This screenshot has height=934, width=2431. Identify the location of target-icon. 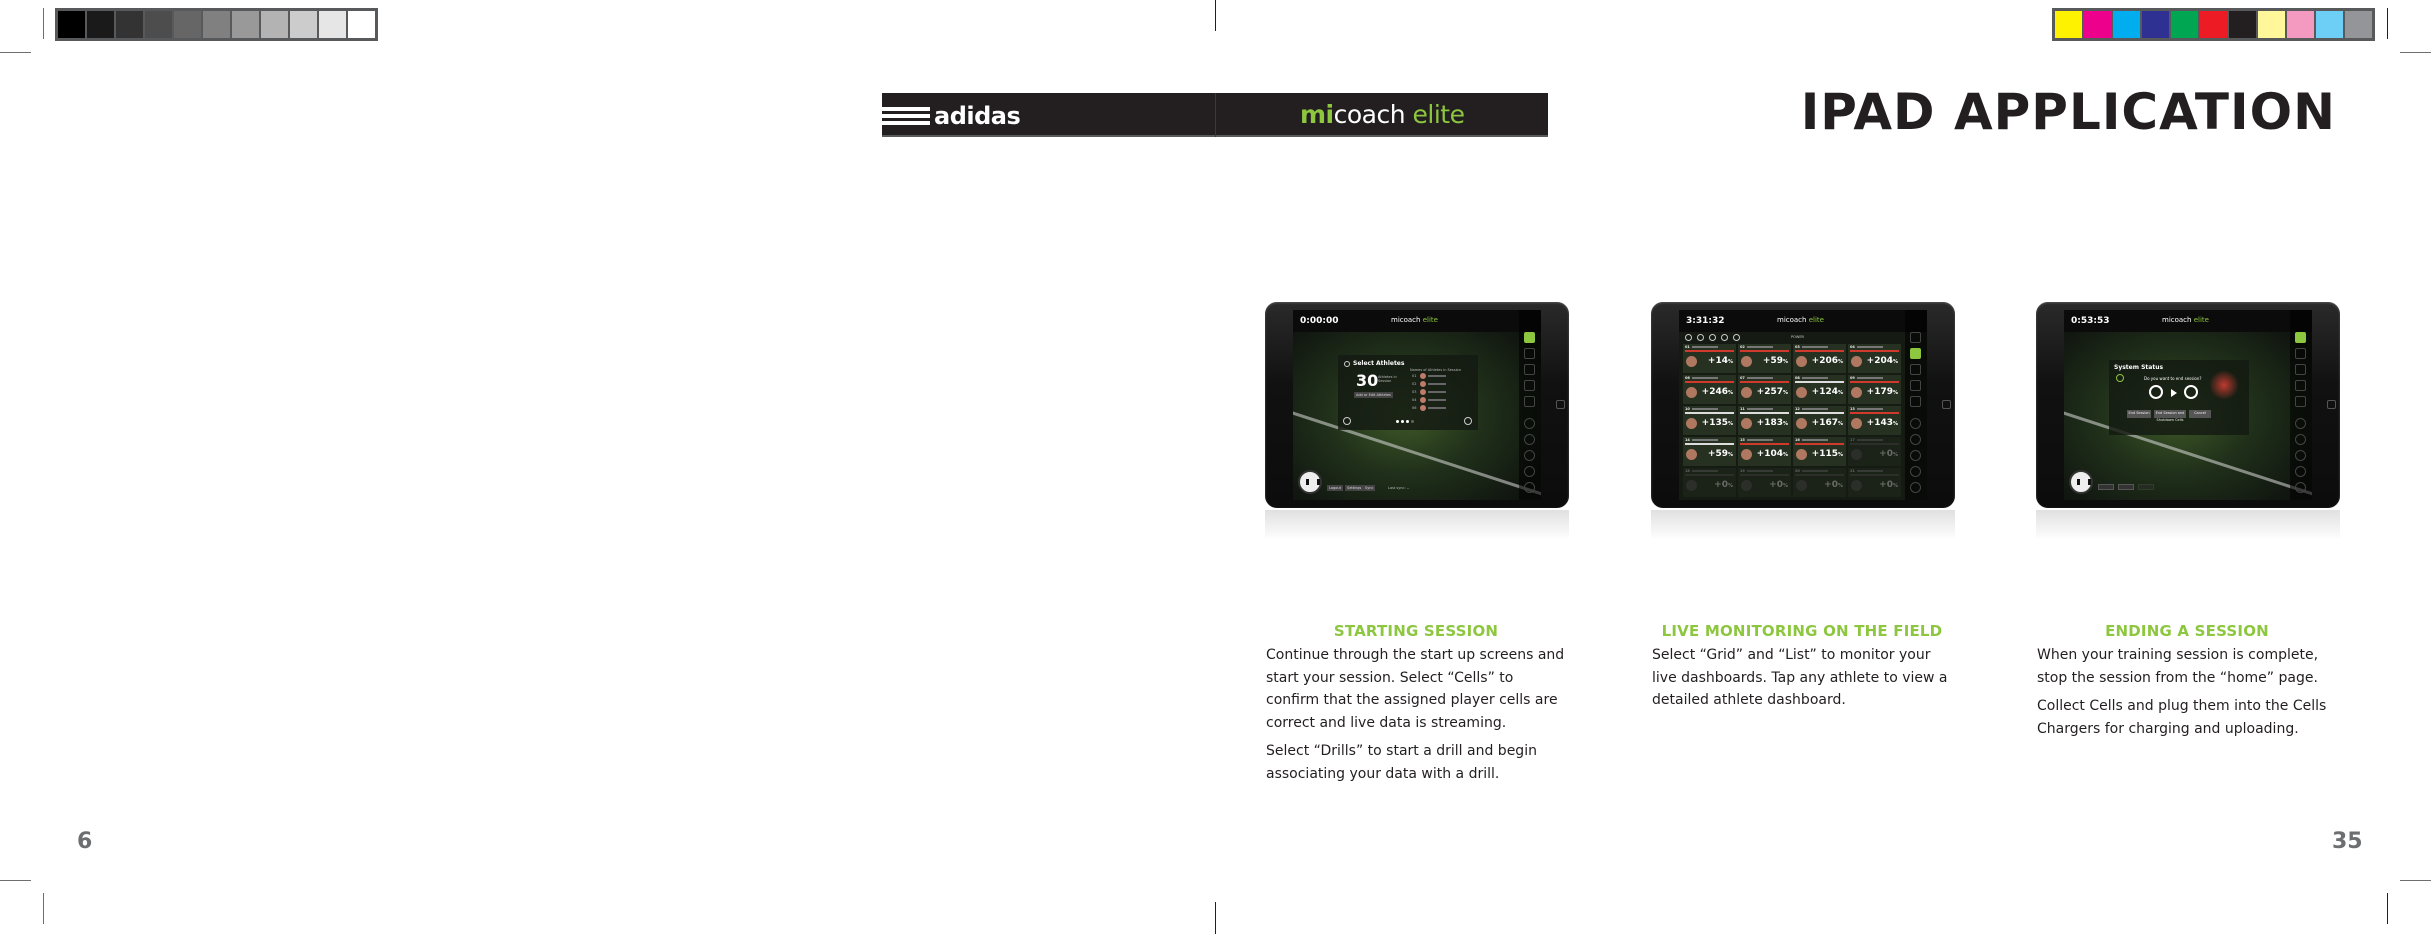
(1724, 337).